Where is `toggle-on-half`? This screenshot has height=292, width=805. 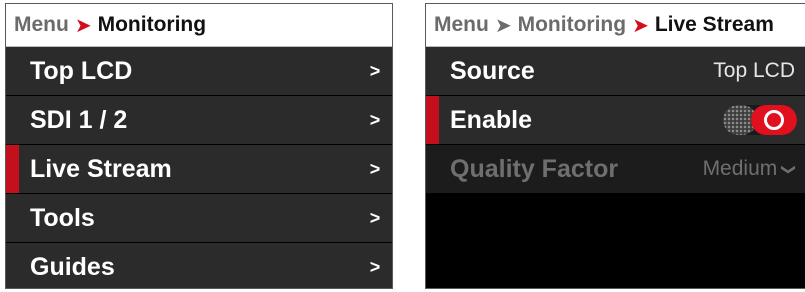 toggle-on-half is located at coordinates (774, 120).